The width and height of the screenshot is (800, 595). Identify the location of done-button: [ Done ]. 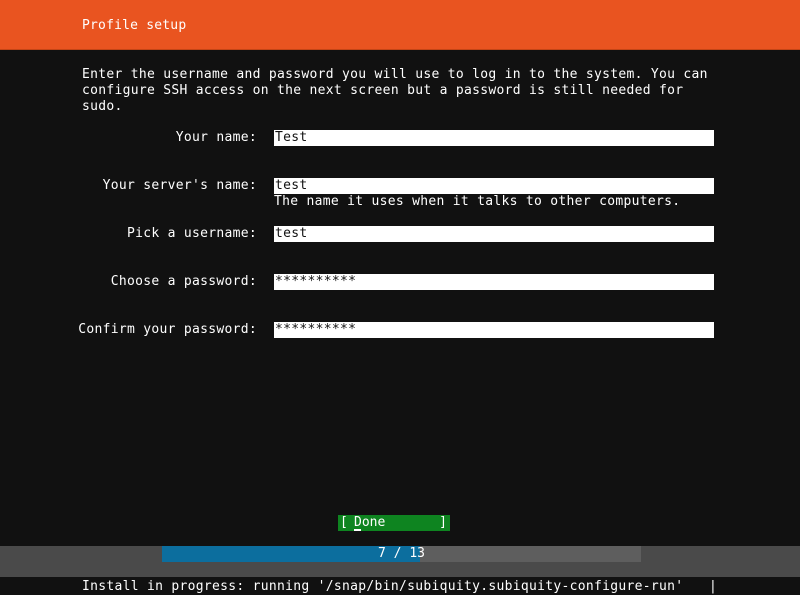
(394, 523).